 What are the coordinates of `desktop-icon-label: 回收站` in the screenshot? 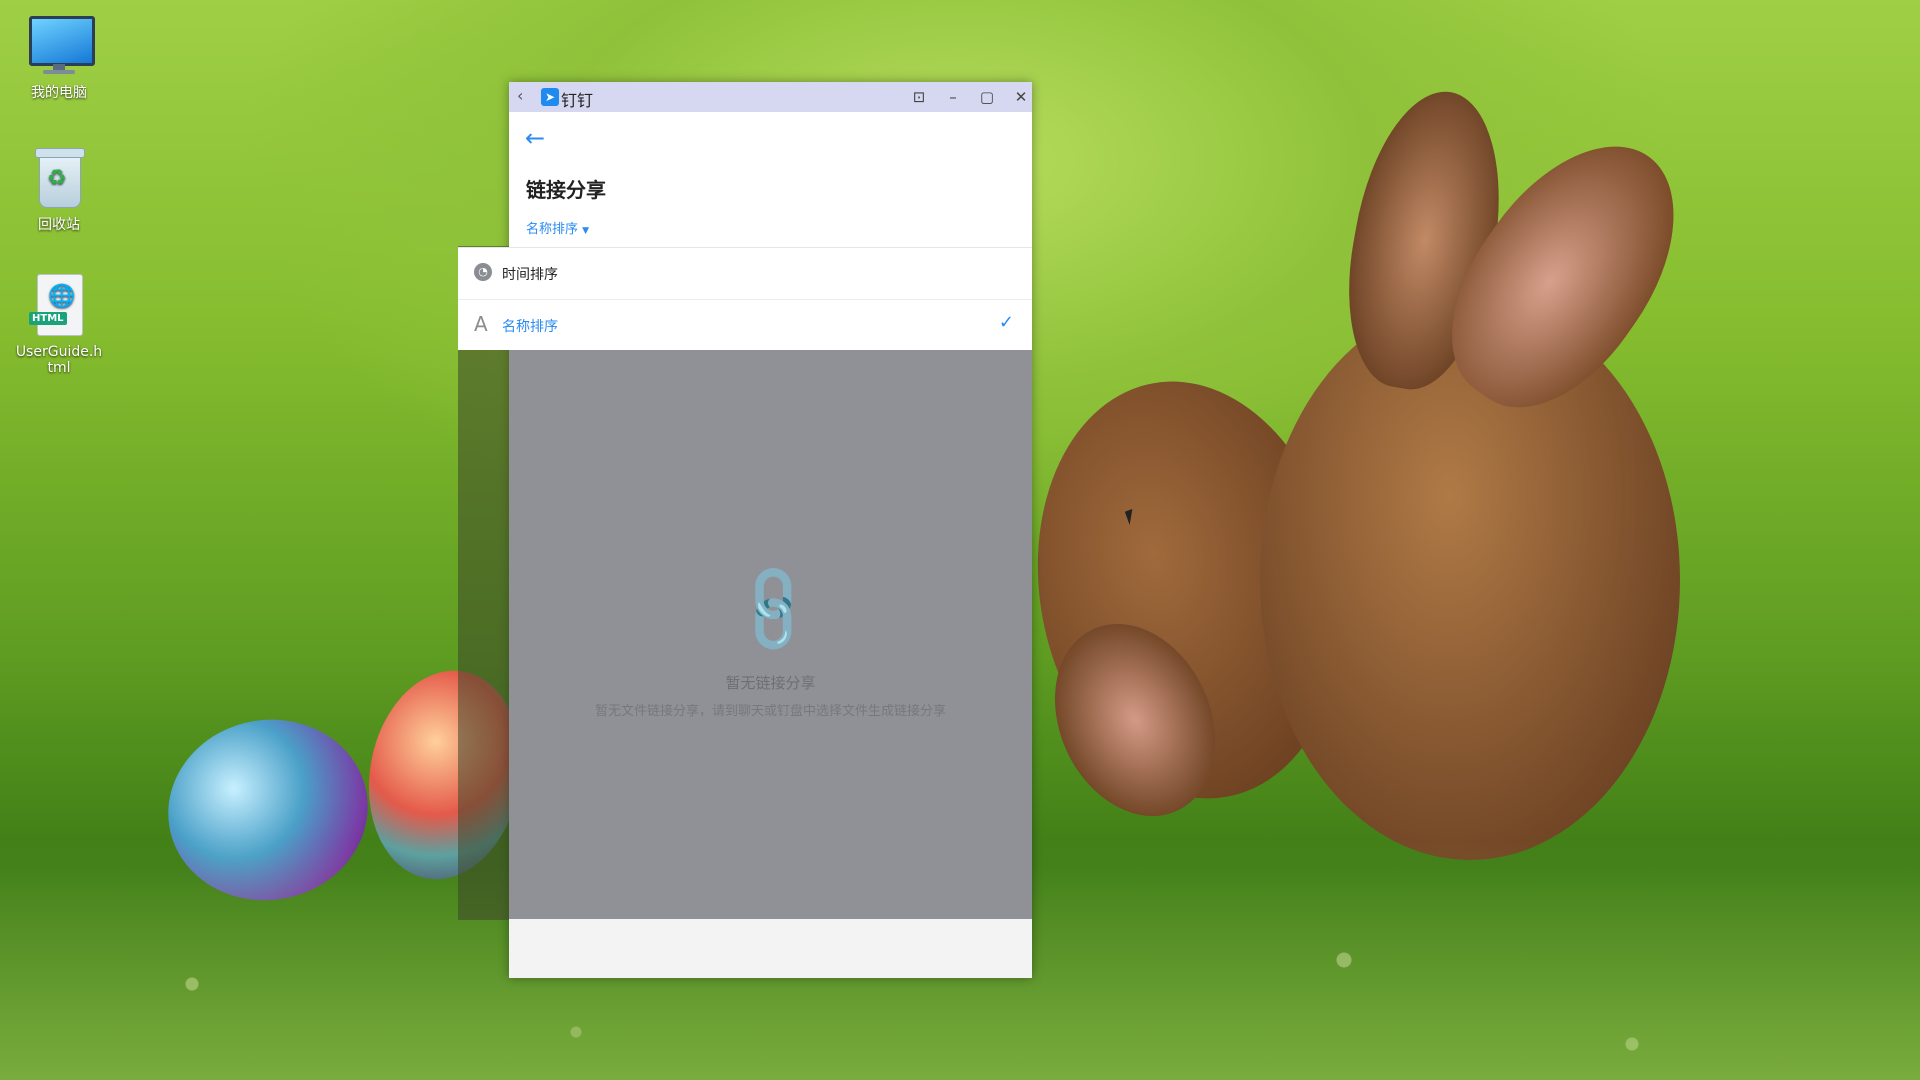 It's located at (59, 225).